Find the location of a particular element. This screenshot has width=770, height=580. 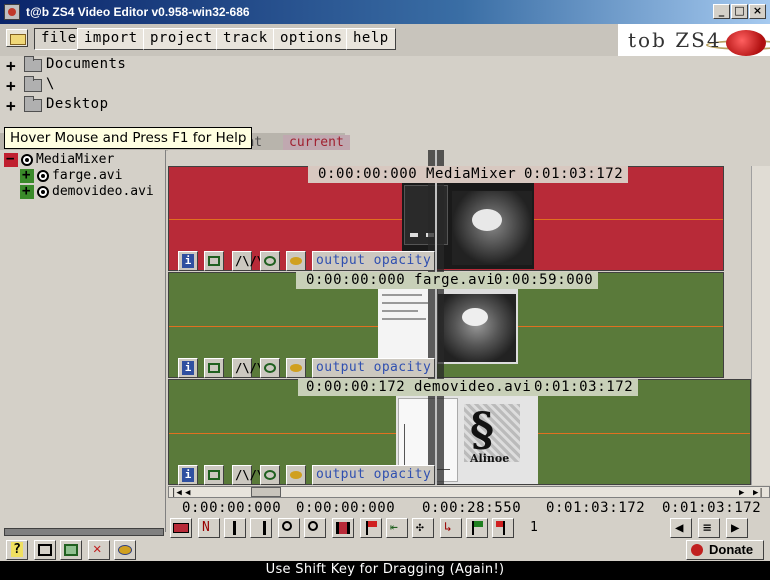

export-icon is located at coordinates (71, 550).